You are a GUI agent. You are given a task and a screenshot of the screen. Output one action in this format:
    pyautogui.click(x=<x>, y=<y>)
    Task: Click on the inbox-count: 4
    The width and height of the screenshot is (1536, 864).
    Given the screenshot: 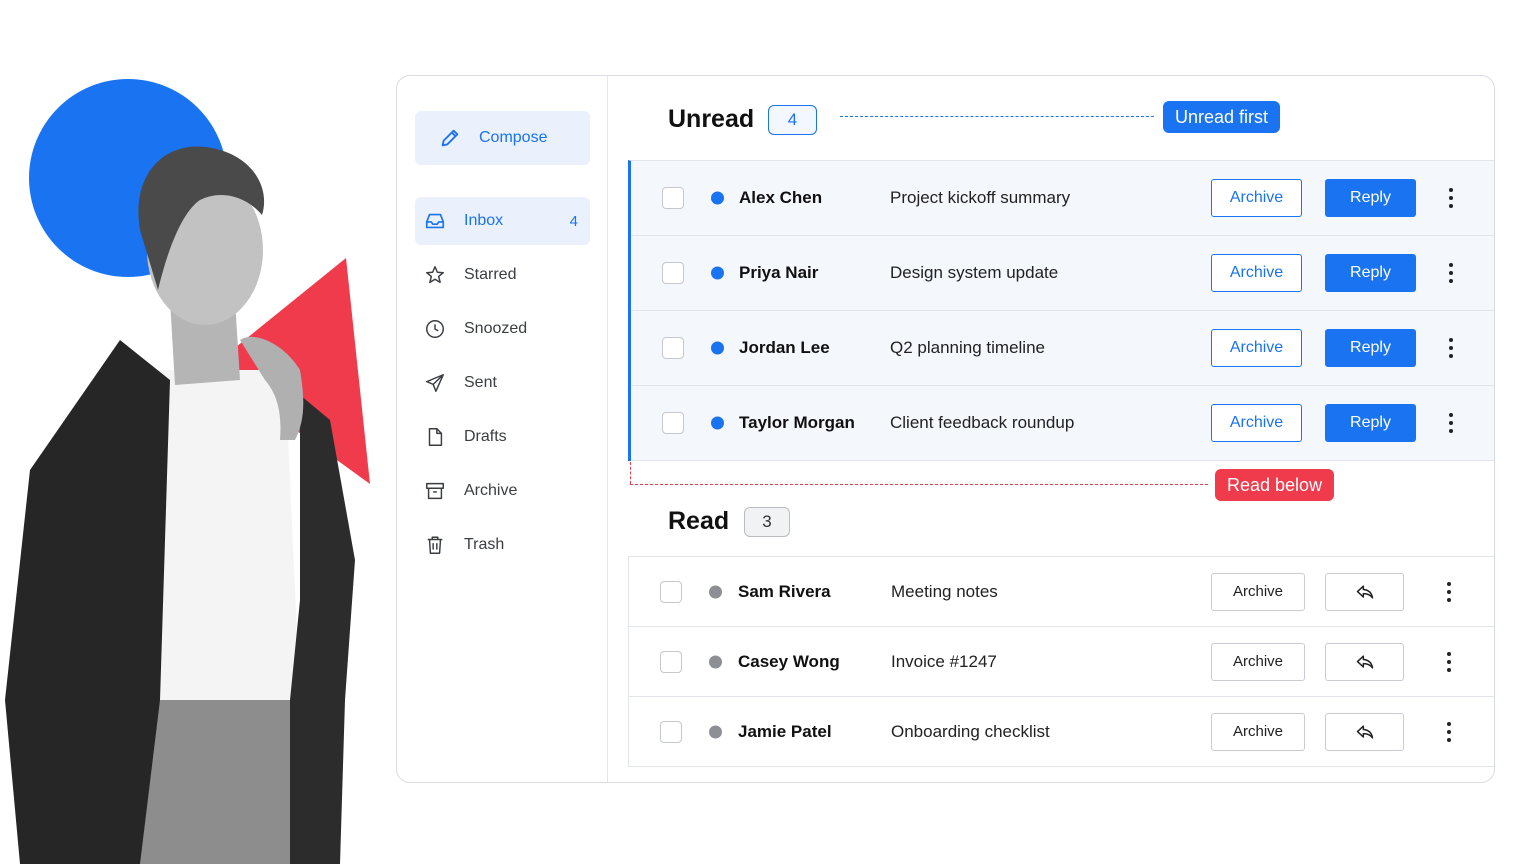 What is the action you would take?
    pyautogui.click(x=573, y=221)
    